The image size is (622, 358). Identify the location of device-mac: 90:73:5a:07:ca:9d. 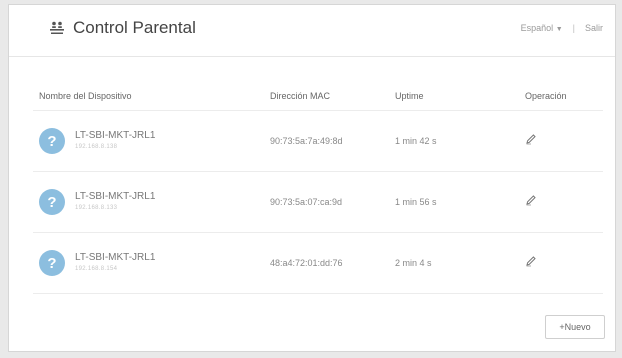
(306, 202).